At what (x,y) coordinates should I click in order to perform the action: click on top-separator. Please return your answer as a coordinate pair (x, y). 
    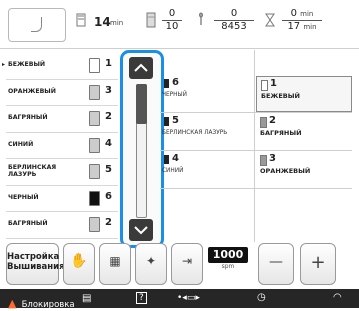
    Looking at the image, I should click on (179, 48).